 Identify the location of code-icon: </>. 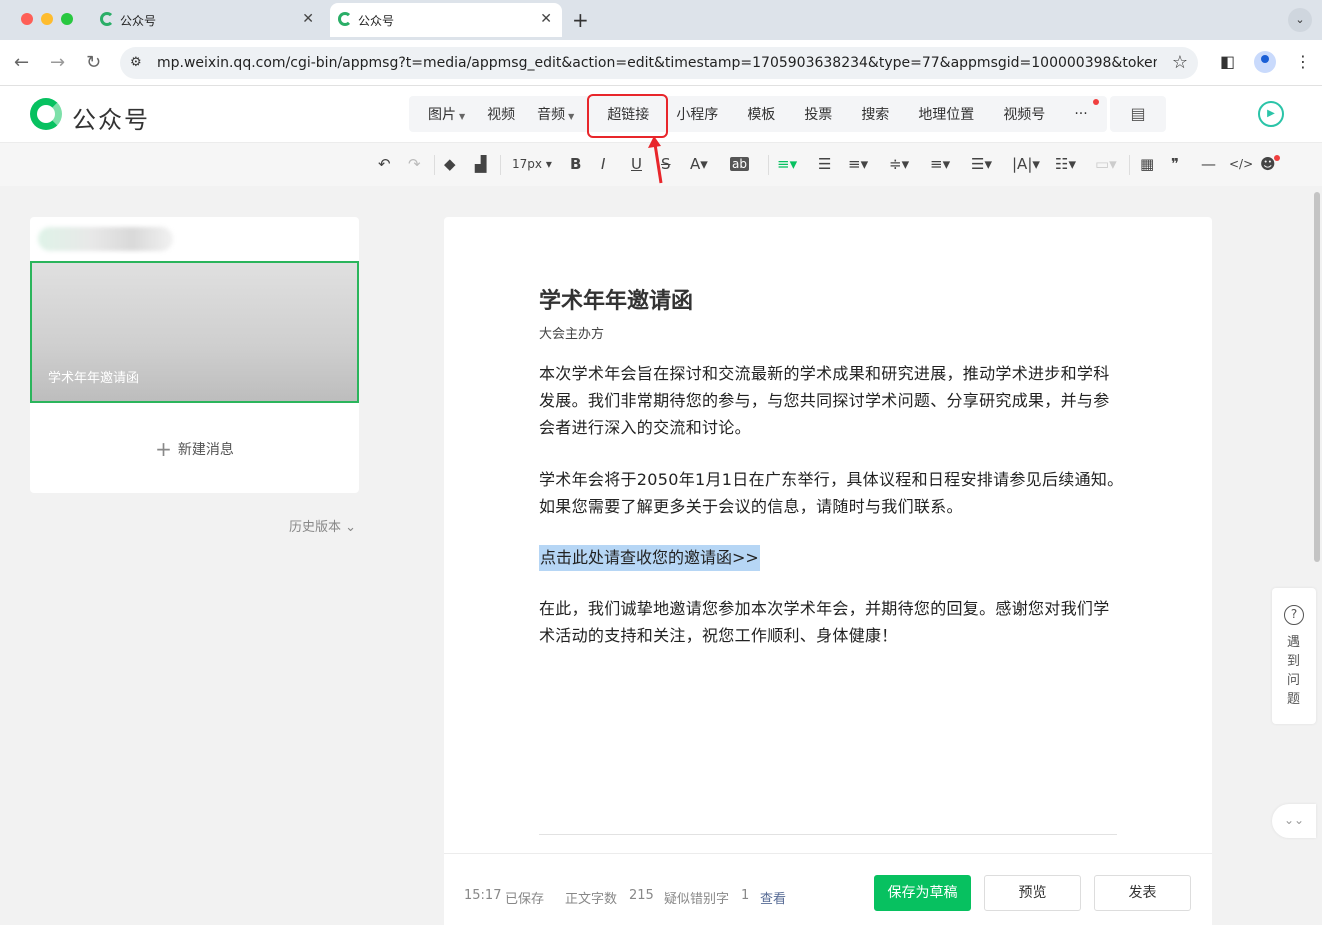
(1241, 164).